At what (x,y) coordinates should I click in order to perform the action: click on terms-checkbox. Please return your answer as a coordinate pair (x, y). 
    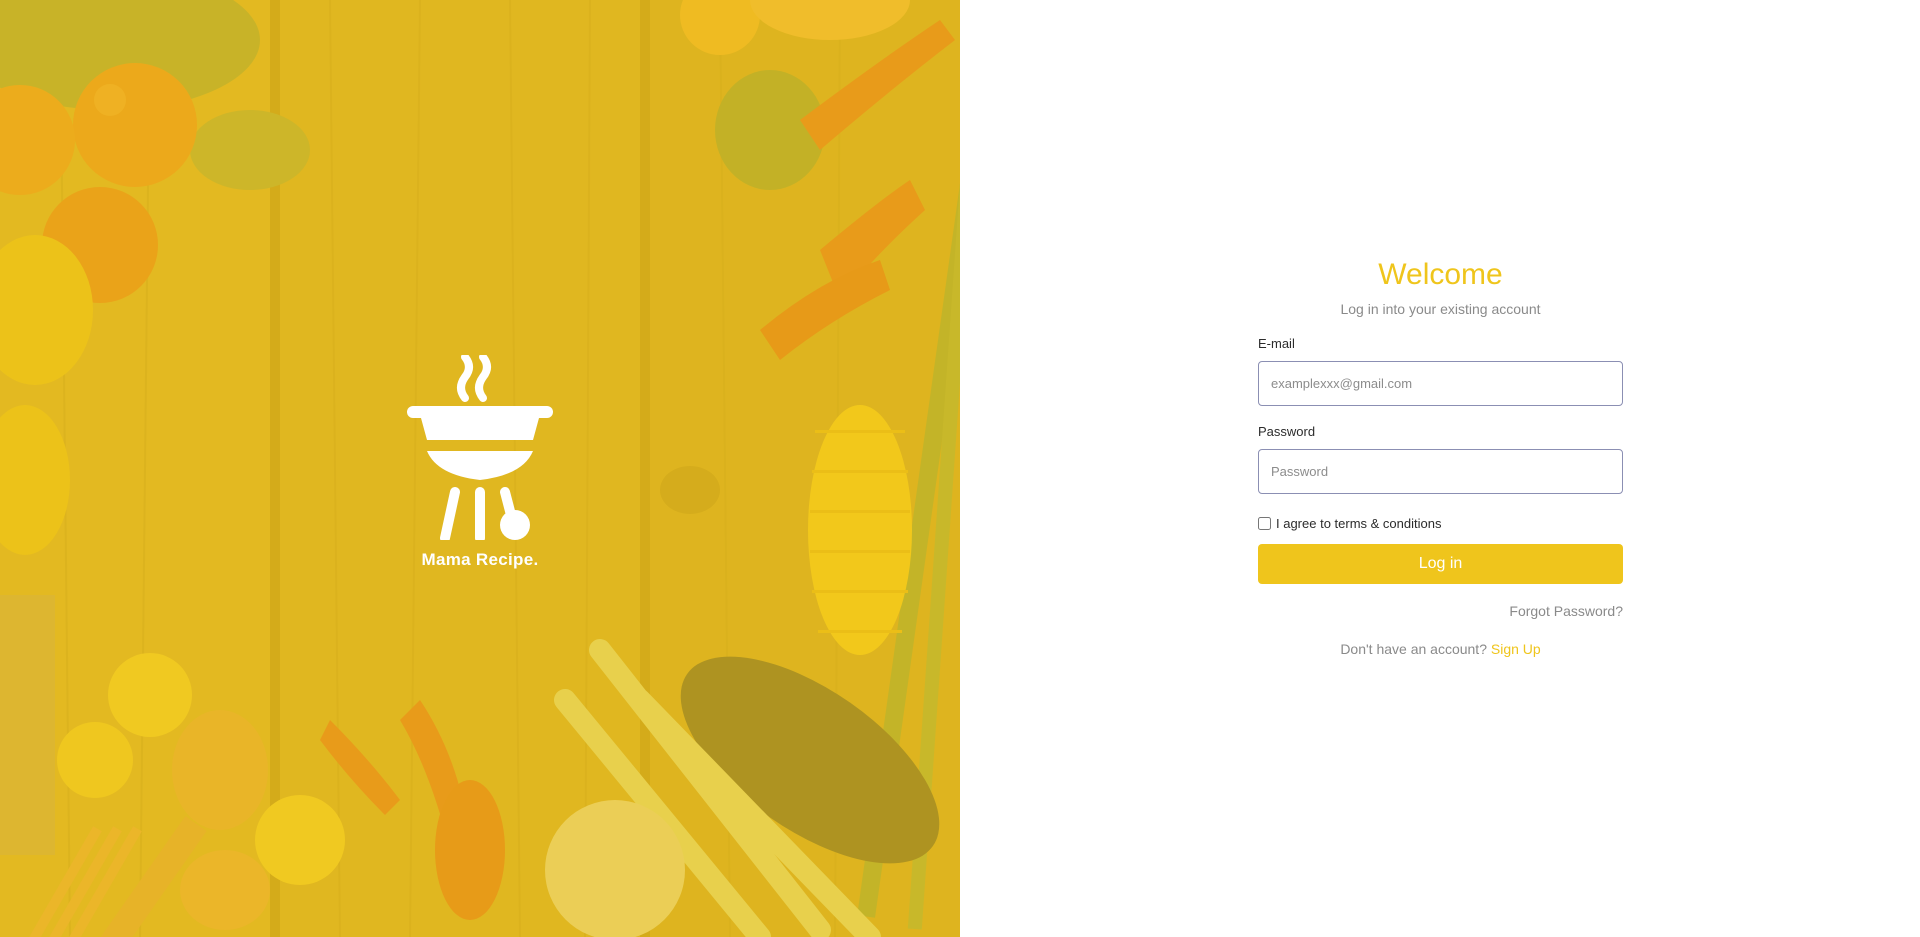
    Looking at the image, I should click on (1264, 523).